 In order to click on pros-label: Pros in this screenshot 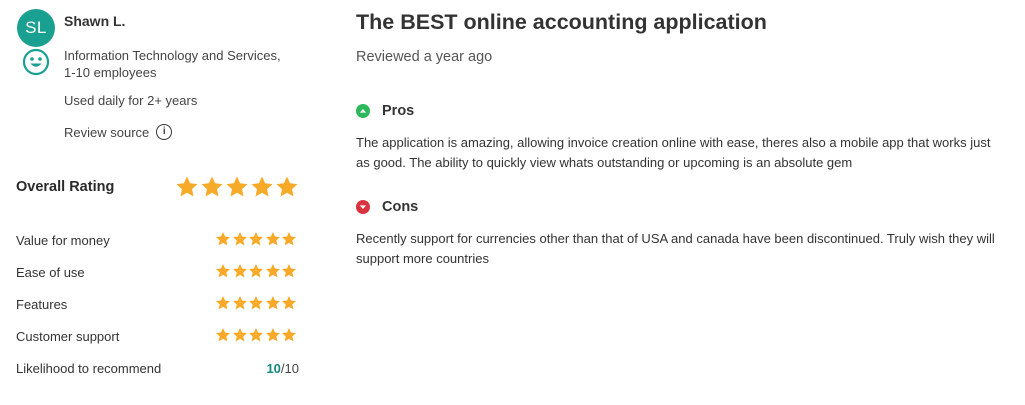, I will do `click(398, 111)`.